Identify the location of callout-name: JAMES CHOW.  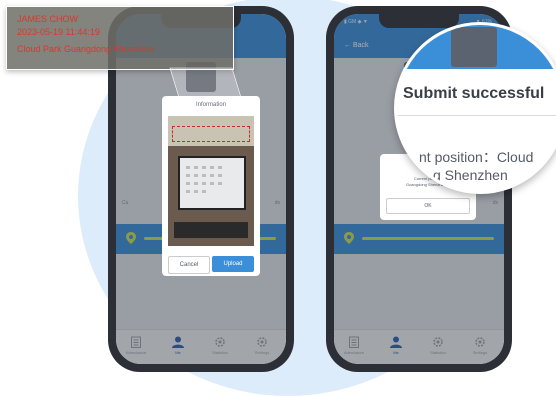
(48, 19).